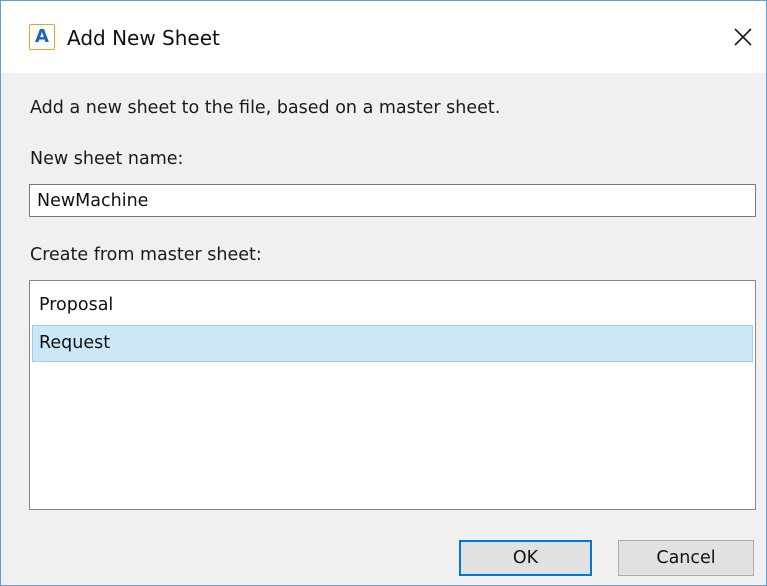 The image size is (767, 586). What do you see at coordinates (392, 200) in the screenshot?
I see `new-sheet-name-input` at bounding box center [392, 200].